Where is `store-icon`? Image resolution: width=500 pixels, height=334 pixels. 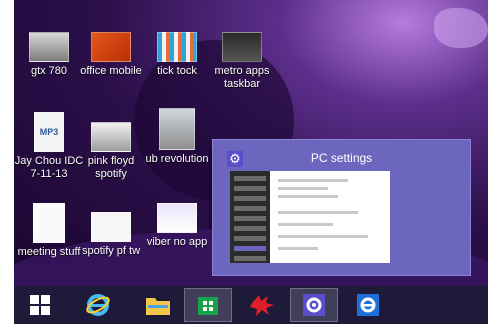
store-icon is located at coordinates (208, 306).